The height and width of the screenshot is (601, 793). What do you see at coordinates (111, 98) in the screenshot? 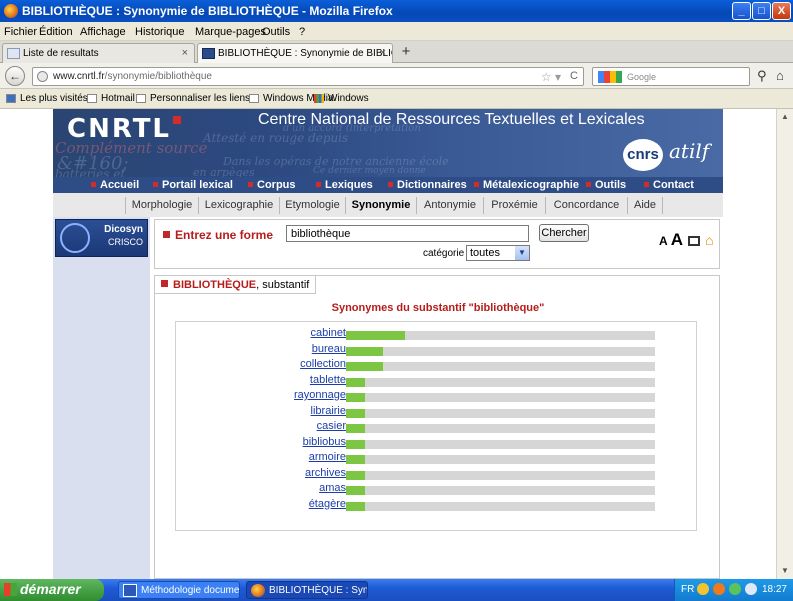
I see `bookmark-hotmail: Hotmail` at bounding box center [111, 98].